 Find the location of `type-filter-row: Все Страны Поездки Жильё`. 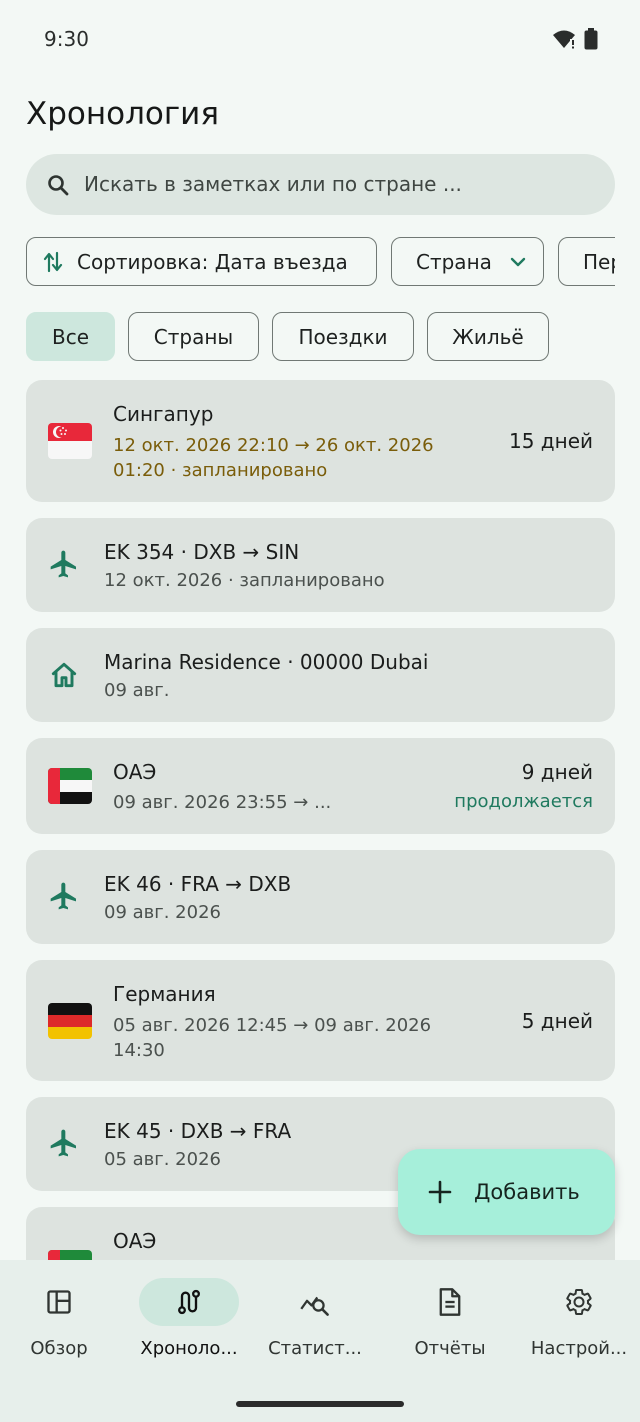

type-filter-row: Все Страны Поездки Жильё is located at coordinates (320, 337).